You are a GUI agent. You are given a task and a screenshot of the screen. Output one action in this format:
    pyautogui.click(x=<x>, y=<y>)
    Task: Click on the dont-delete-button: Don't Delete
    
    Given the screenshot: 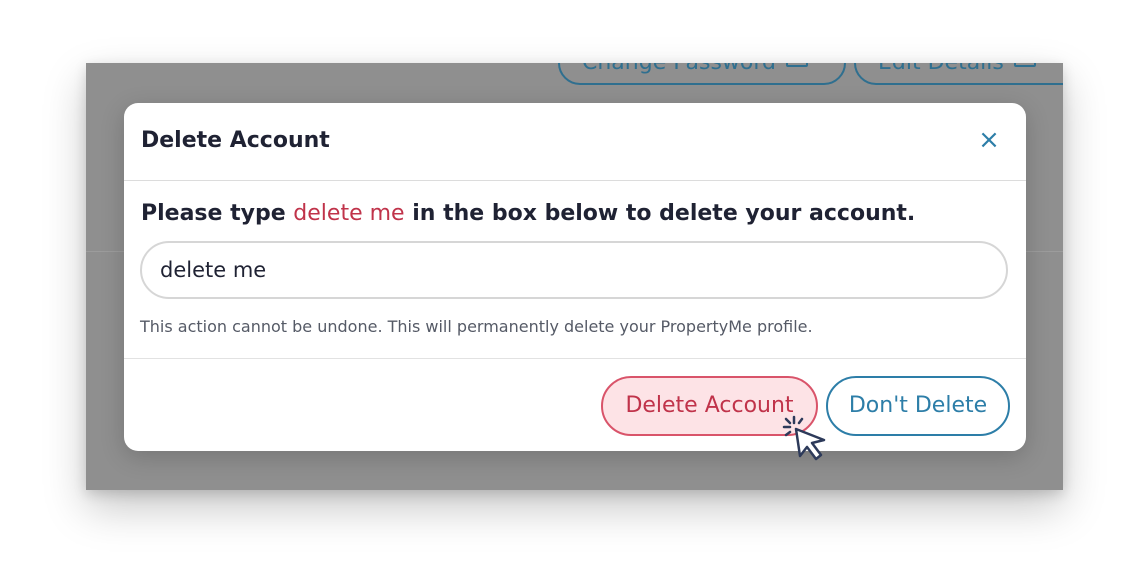 What is the action you would take?
    pyautogui.click(x=918, y=406)
    